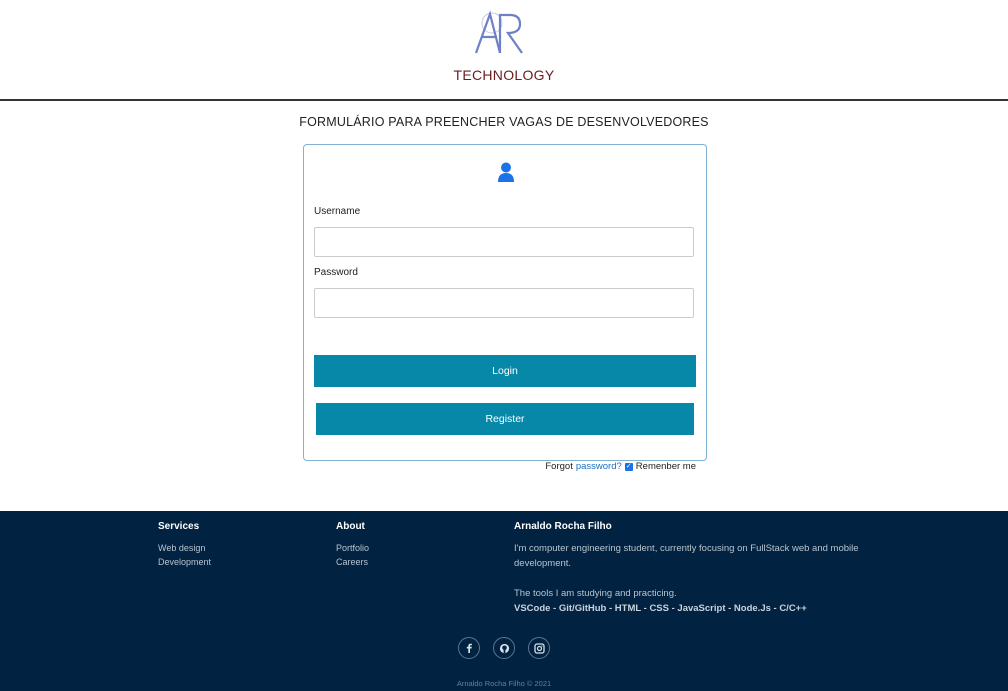 The height and width of the screenshot is (691, 1008). Describe the element at coordinates (504, 75) in the screenshot. I see `brand-name: TECHNOLOGY` at that location.